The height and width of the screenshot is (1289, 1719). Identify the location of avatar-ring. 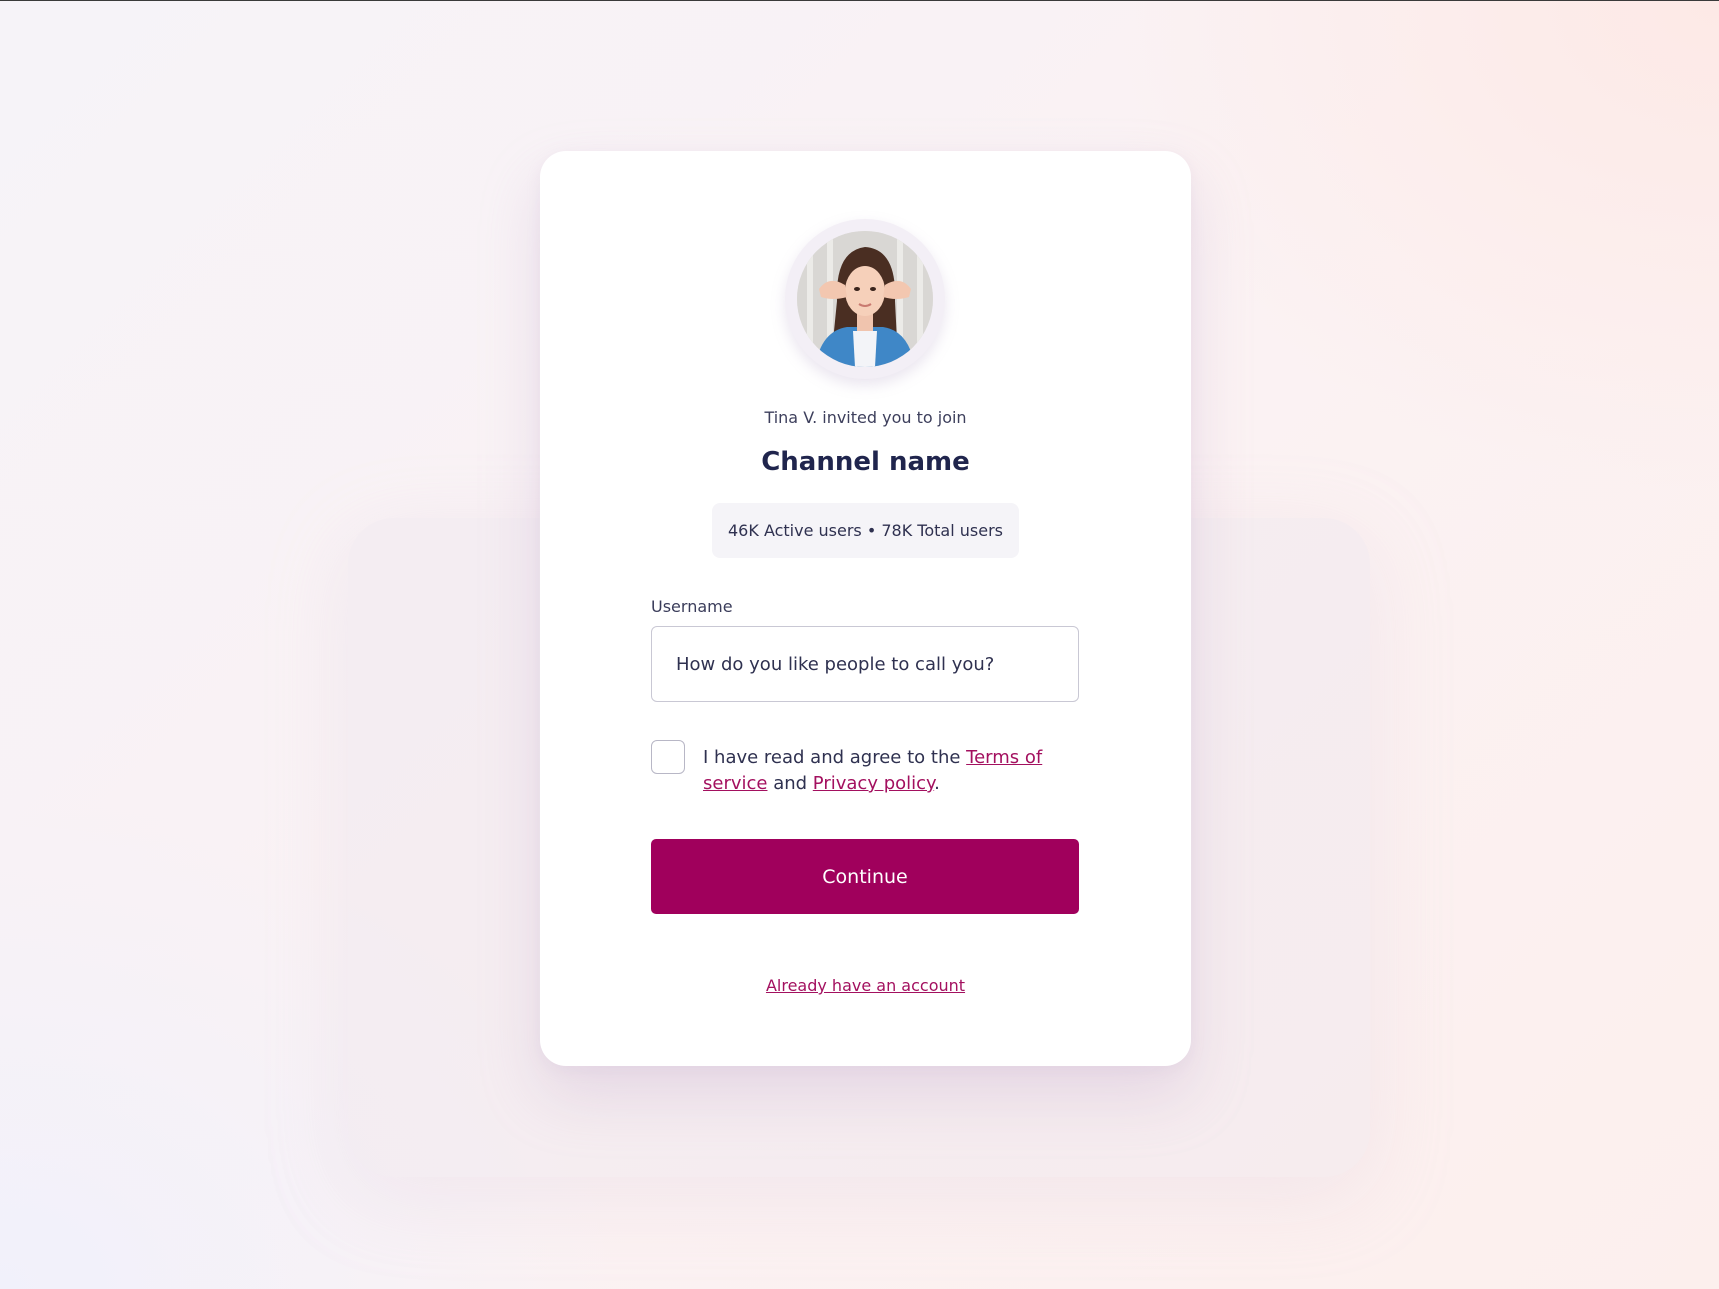
(865, 299).